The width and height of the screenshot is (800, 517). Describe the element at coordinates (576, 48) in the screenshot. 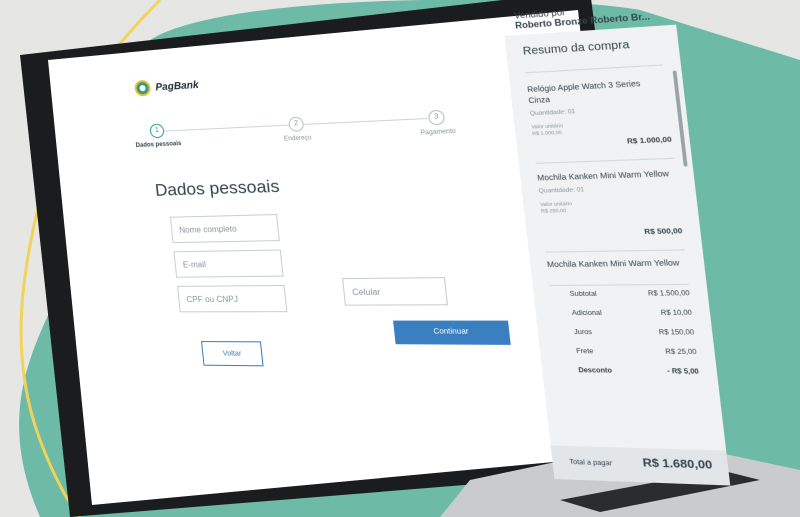

I see `summary-title: Resumo da compra` at that location.